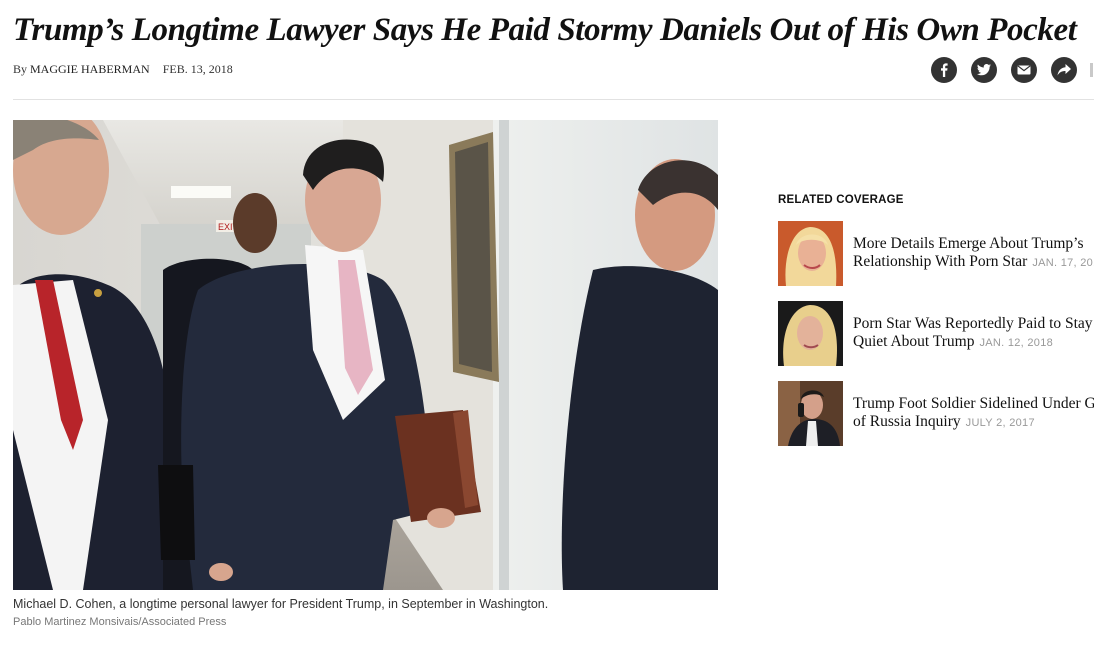 Image resolution: width=1094 pixels, height=653 pixels. Describe the element at coordinates (1091, 70) in the screenshot. I see `share-more-edge` at that location.